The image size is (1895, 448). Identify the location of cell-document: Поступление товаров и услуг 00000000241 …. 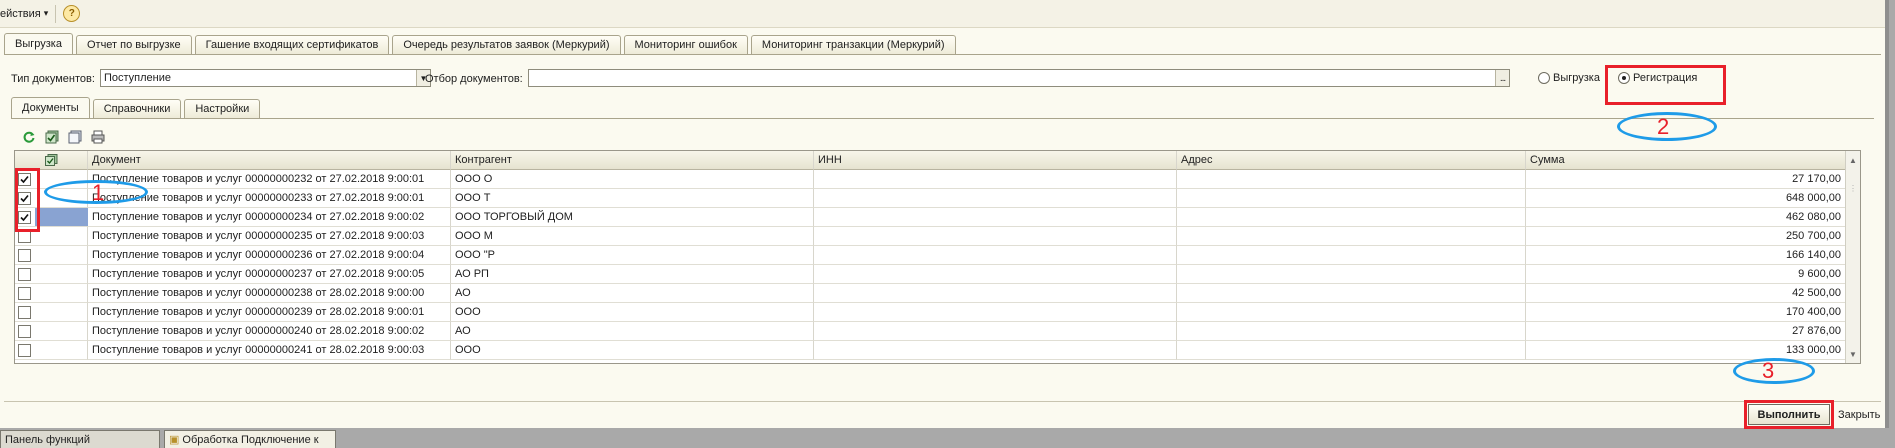
(269, 350).